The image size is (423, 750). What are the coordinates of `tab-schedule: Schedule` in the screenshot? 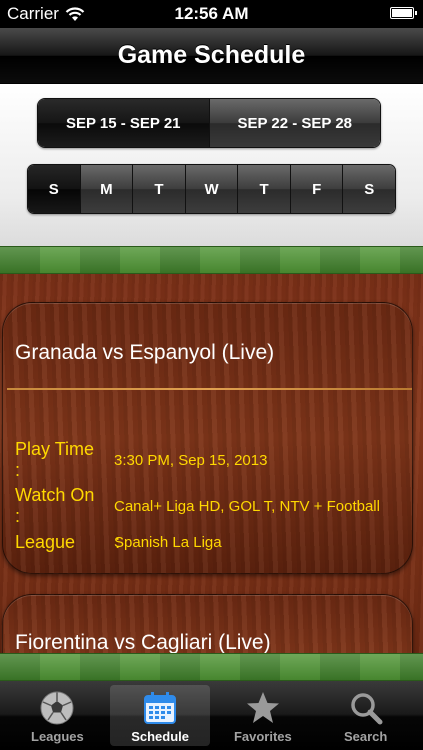 It's located at (160, 715).